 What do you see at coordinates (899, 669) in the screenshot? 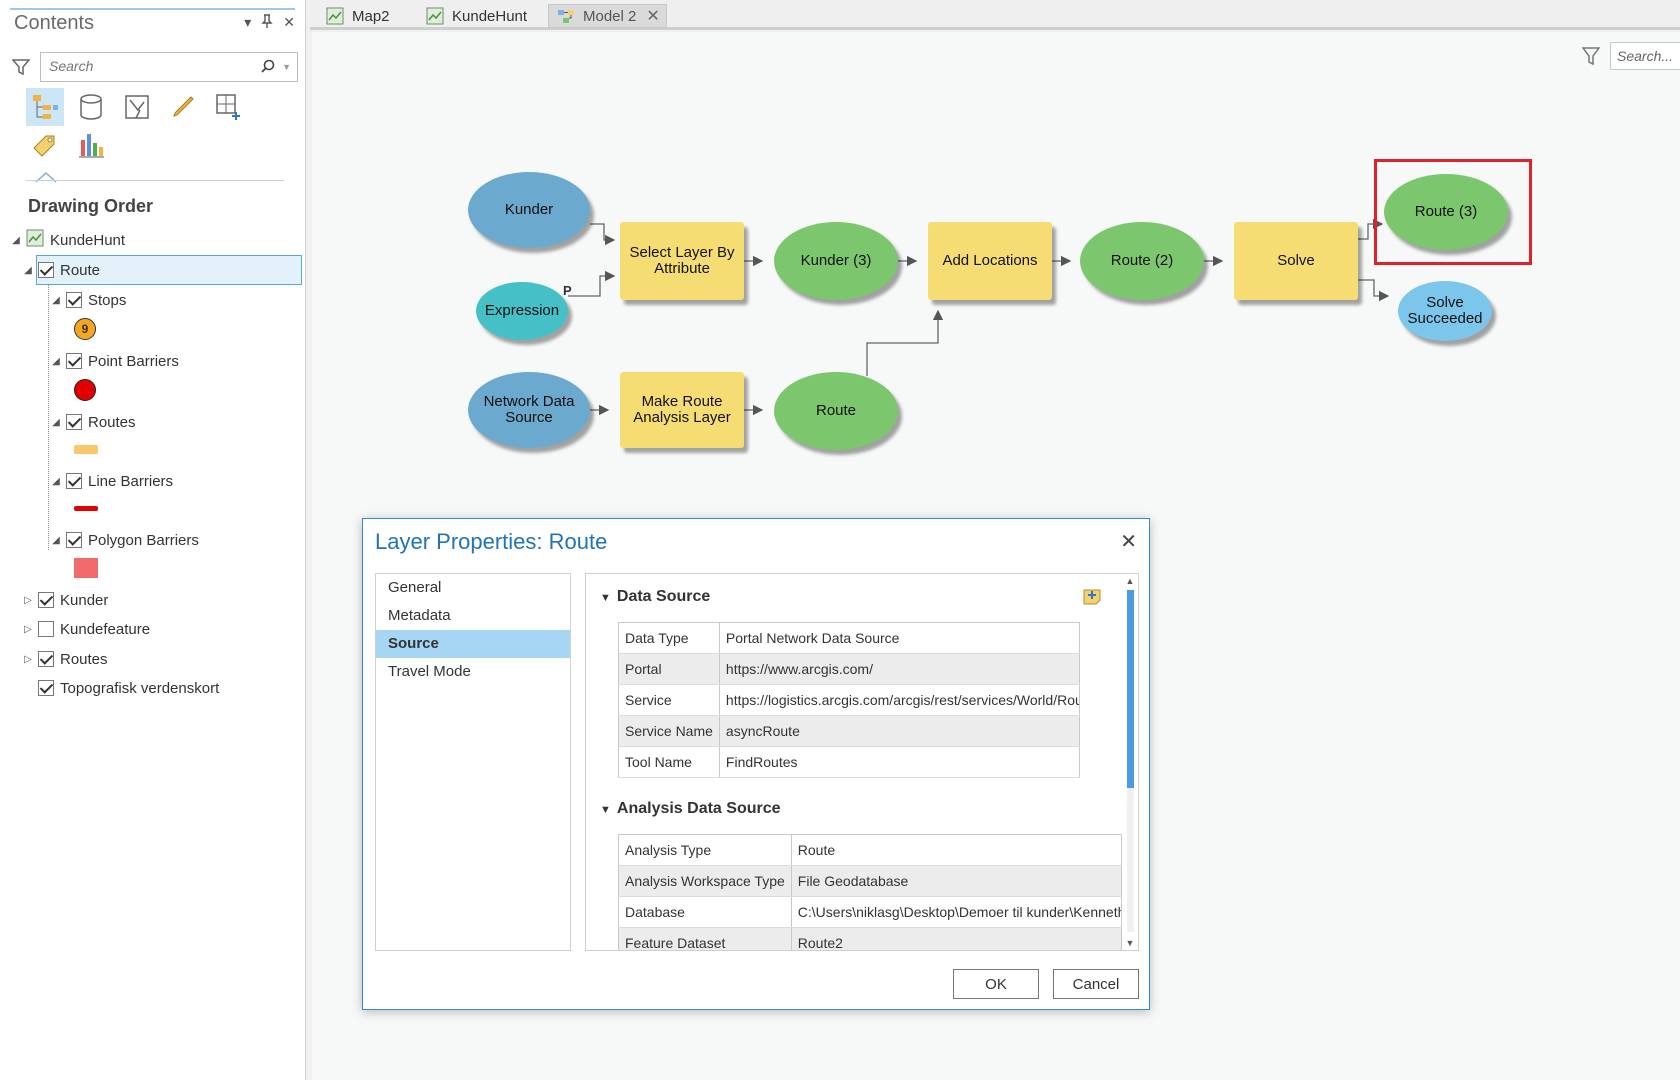
I see `property-value: https://www.arcgis.com/` at bounding box center [899, 669].